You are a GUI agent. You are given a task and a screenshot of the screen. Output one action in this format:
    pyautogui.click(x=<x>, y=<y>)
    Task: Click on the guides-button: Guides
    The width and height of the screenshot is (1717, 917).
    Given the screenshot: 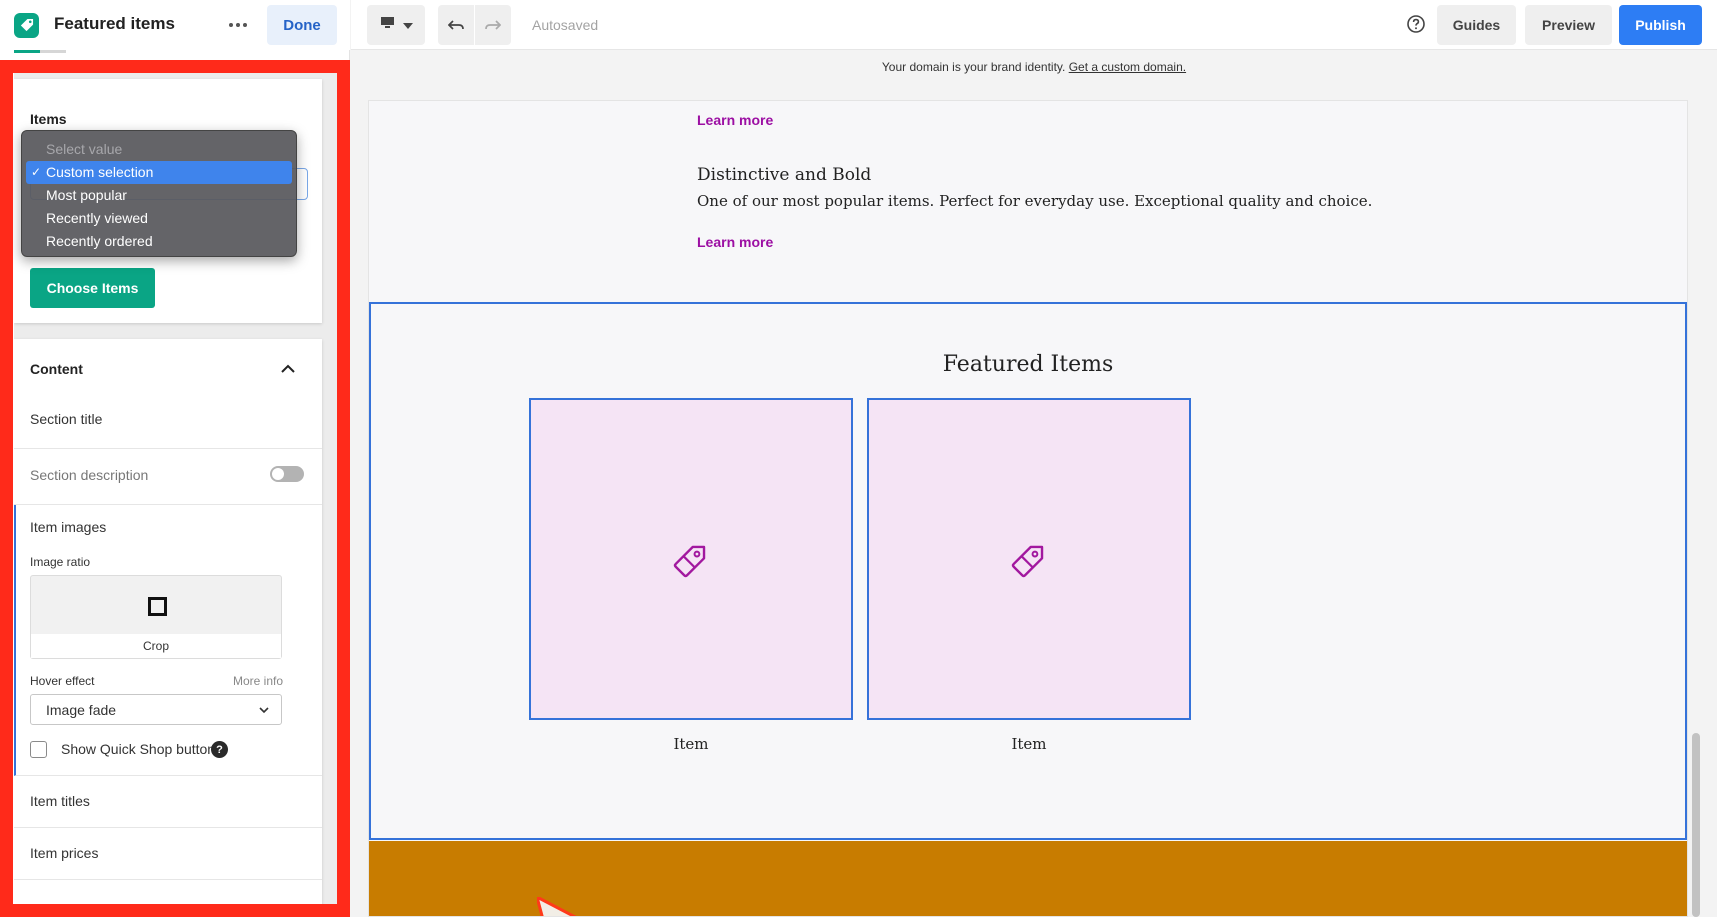 What is the action you would take?
    pyautogui.click(x=1476, y=25)
    